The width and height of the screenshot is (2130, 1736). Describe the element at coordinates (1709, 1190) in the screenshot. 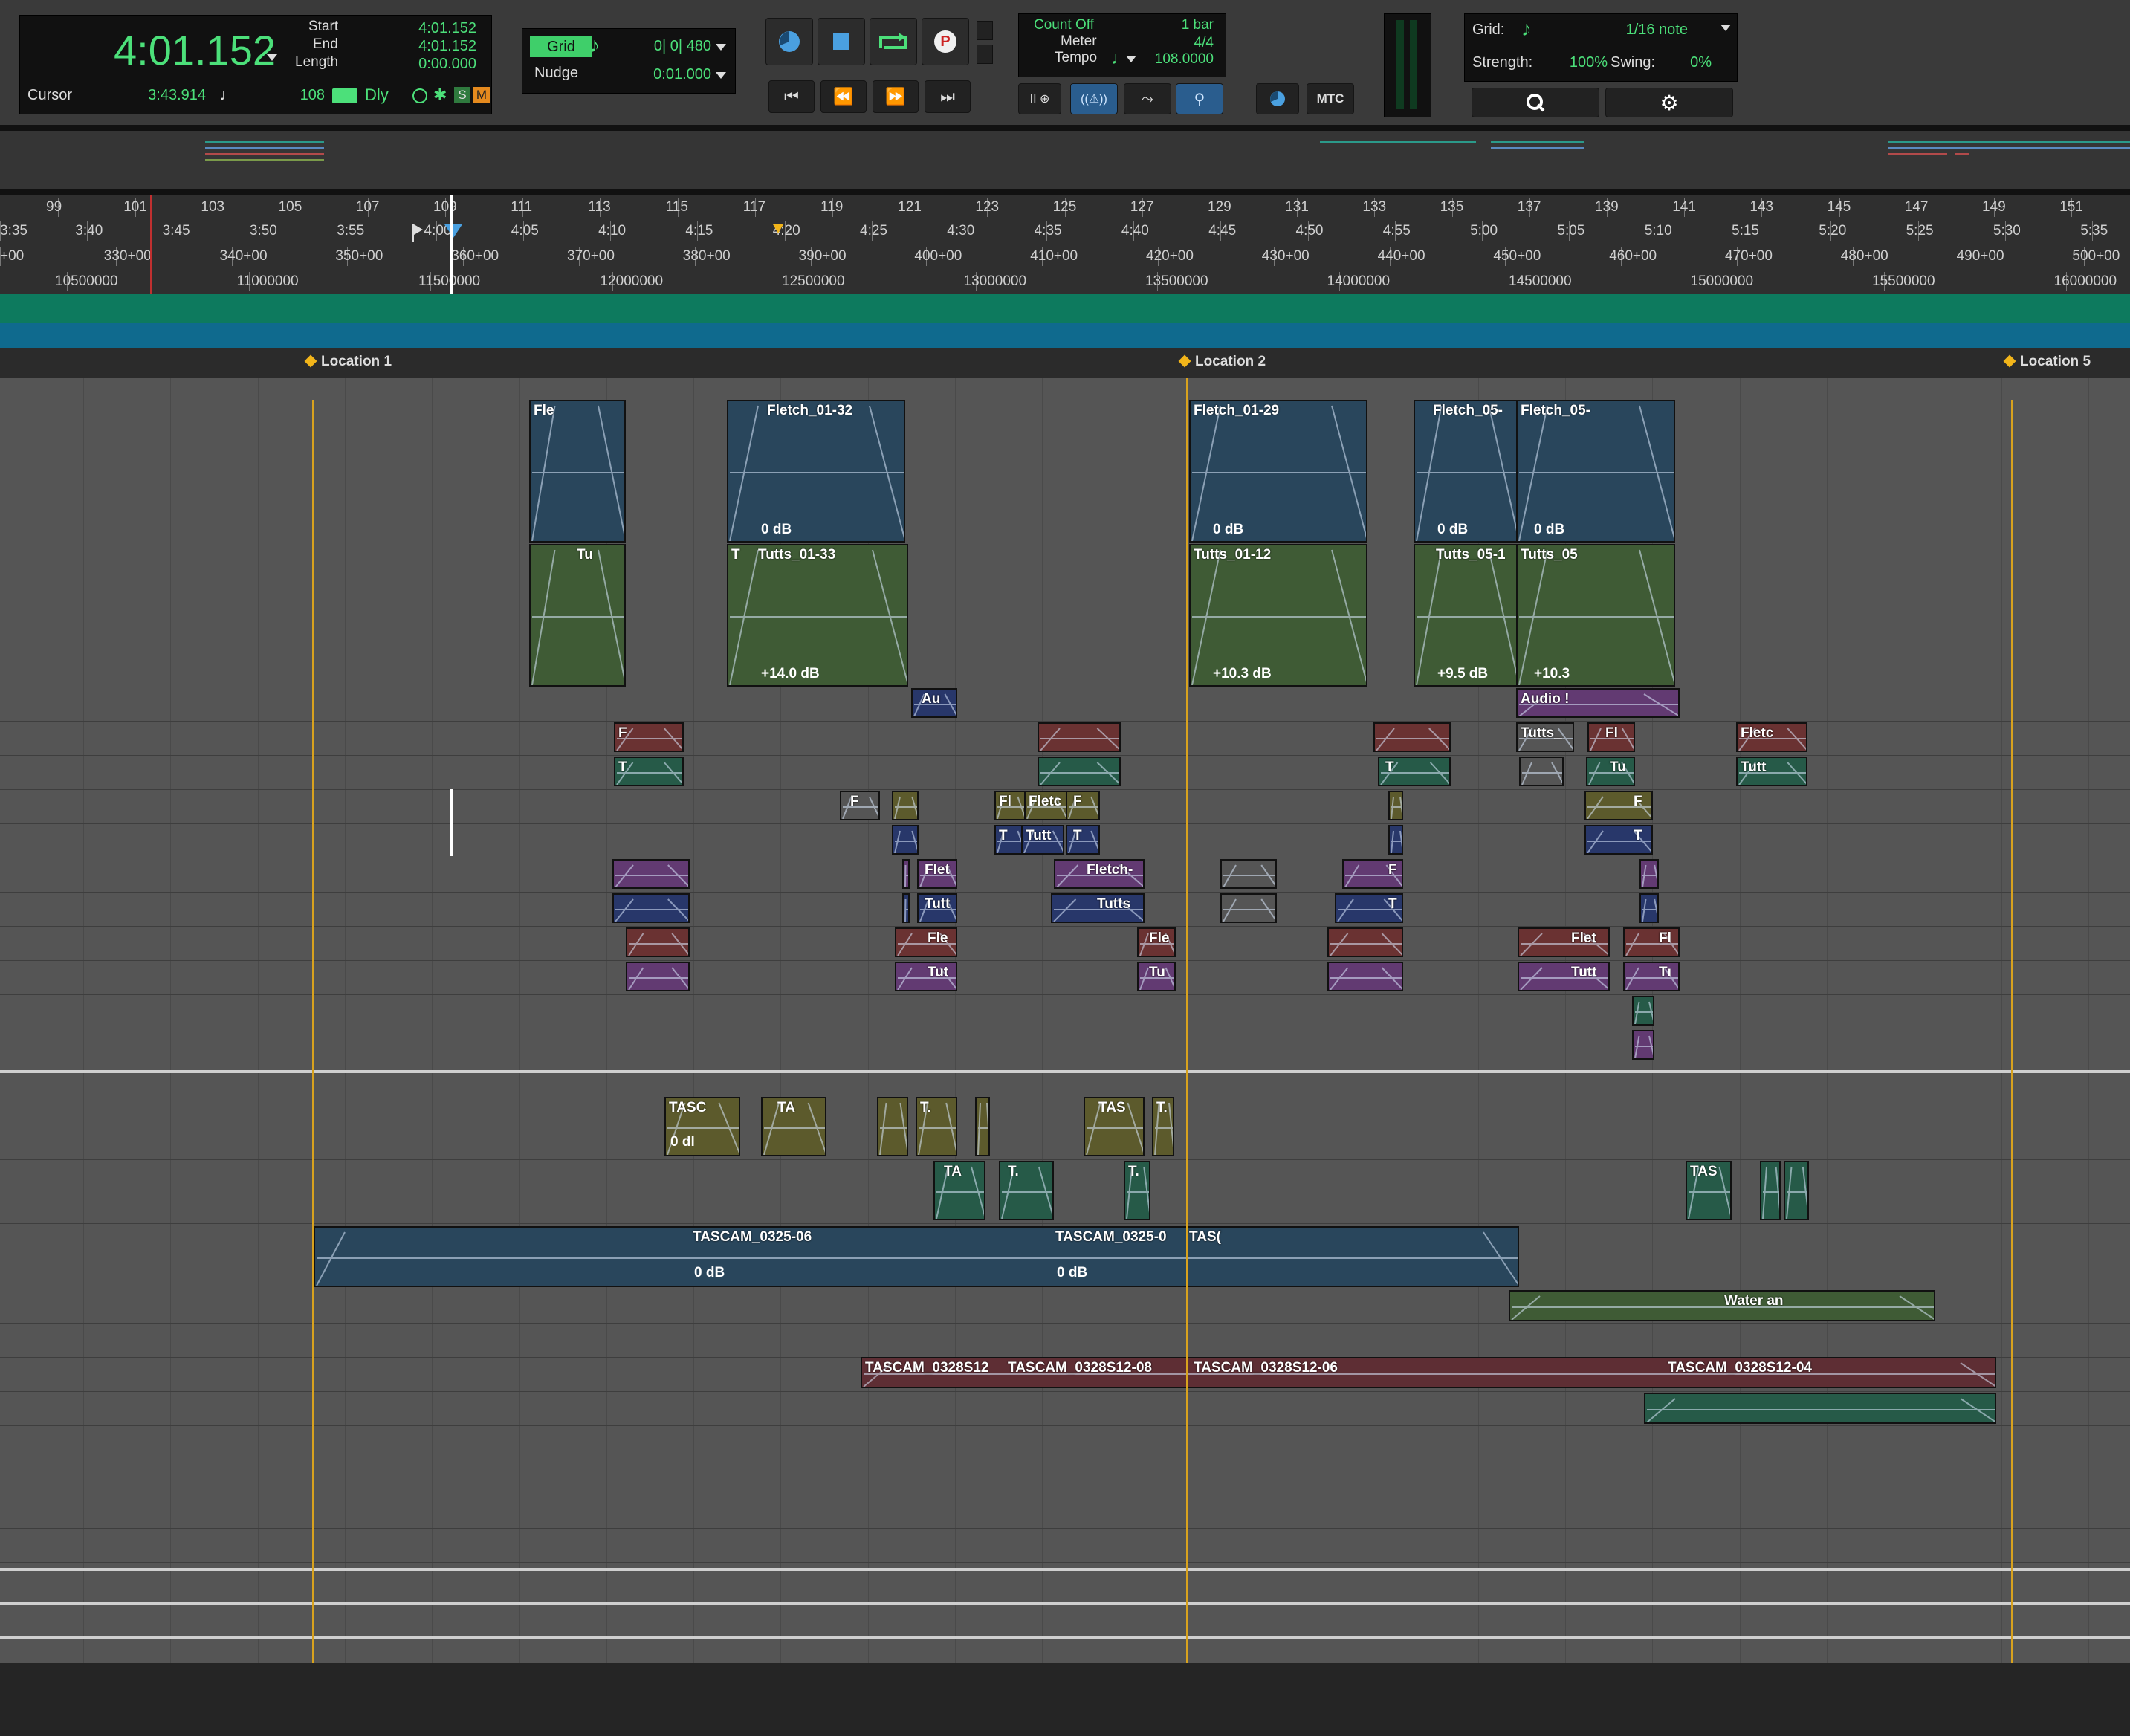

I see `clip-tas-t2d: TAS` at that location.